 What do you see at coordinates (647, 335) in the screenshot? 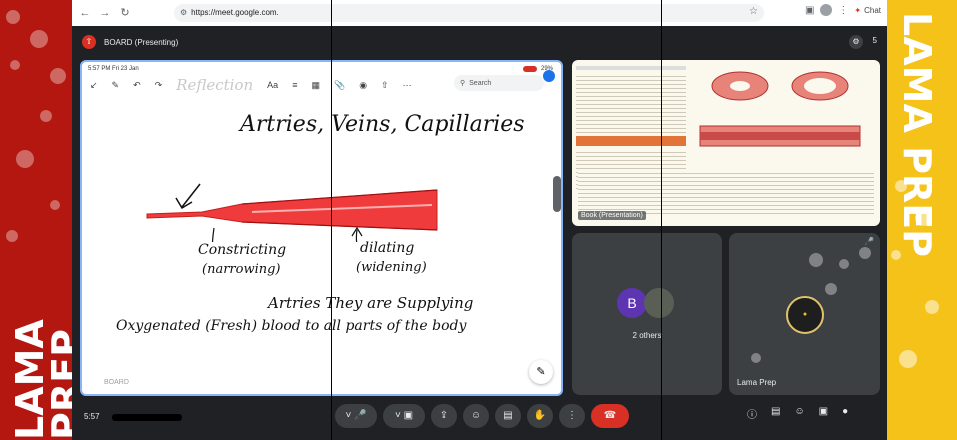
I see `others-label: 2 others` at bounding box center [647, 335].